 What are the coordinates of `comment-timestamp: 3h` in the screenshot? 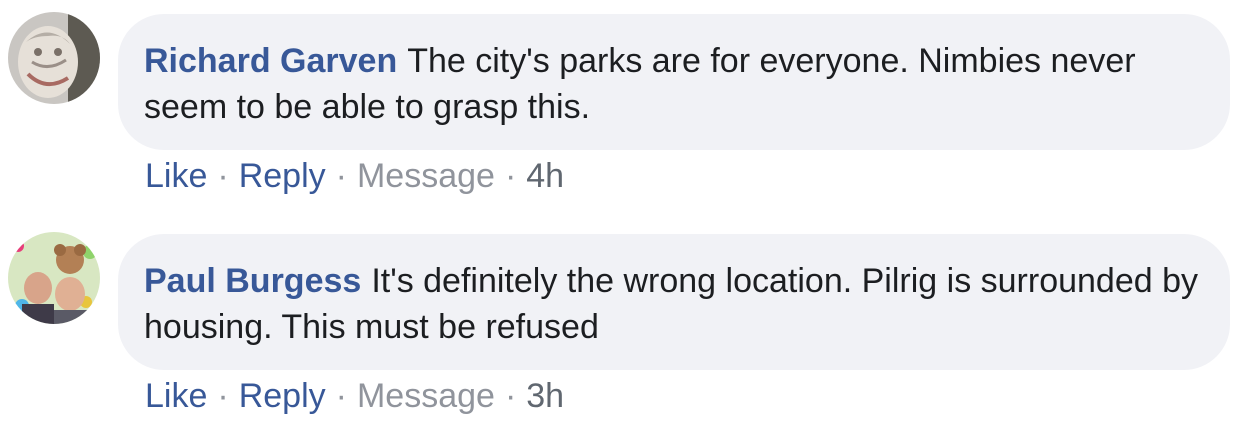 It's located at (545, 396).